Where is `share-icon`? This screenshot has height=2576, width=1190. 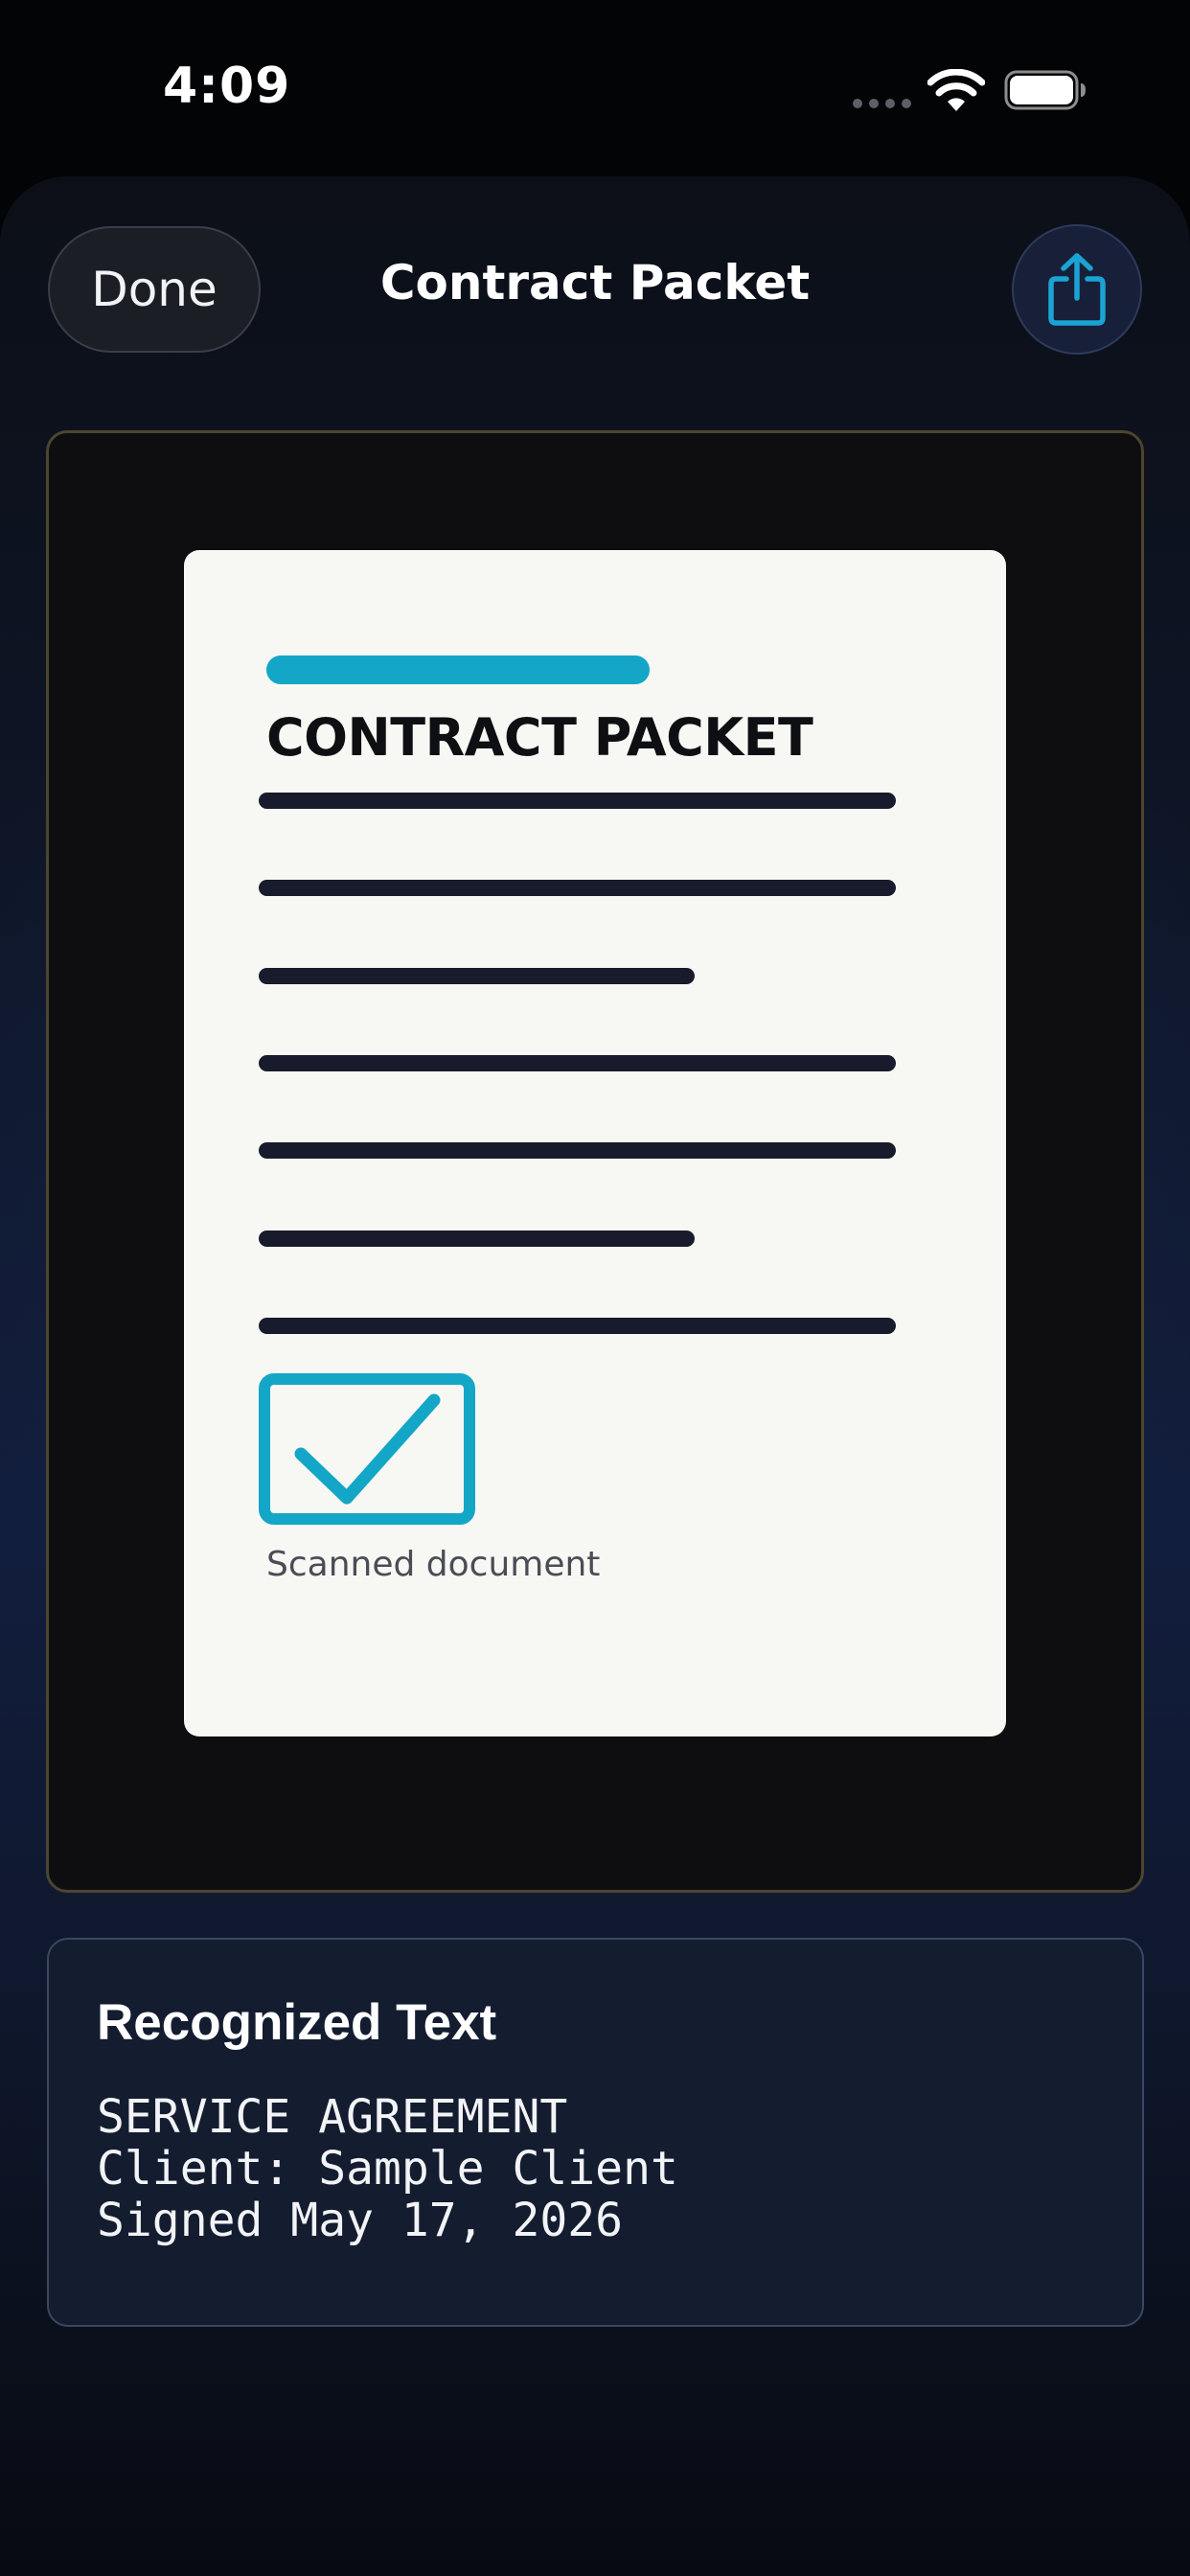
share-icon is located at coordinates (1077, 289).